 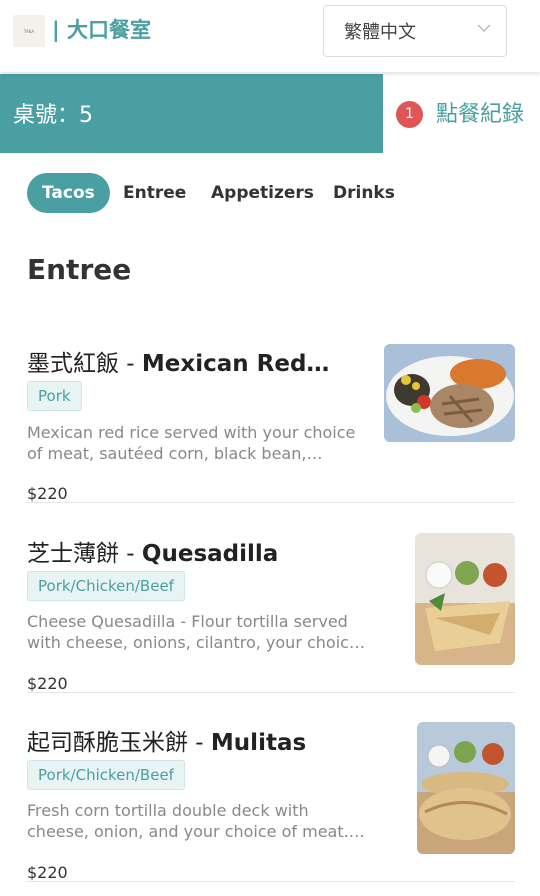 I want to click on item-tag: Pork, so click(x=54, y=396).